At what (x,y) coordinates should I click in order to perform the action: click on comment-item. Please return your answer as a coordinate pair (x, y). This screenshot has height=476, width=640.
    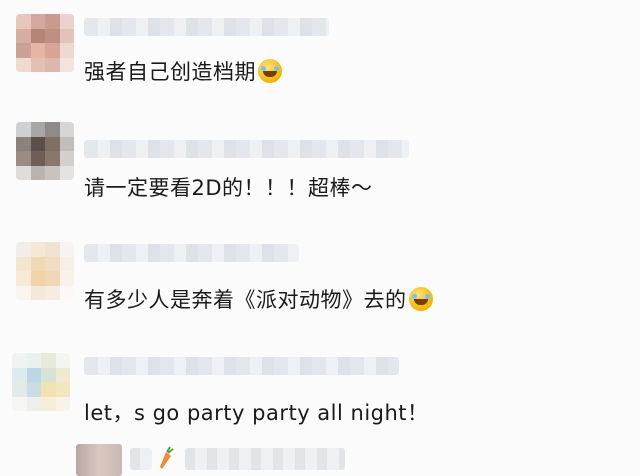
    Looking at the image, I should click on (320, 458).